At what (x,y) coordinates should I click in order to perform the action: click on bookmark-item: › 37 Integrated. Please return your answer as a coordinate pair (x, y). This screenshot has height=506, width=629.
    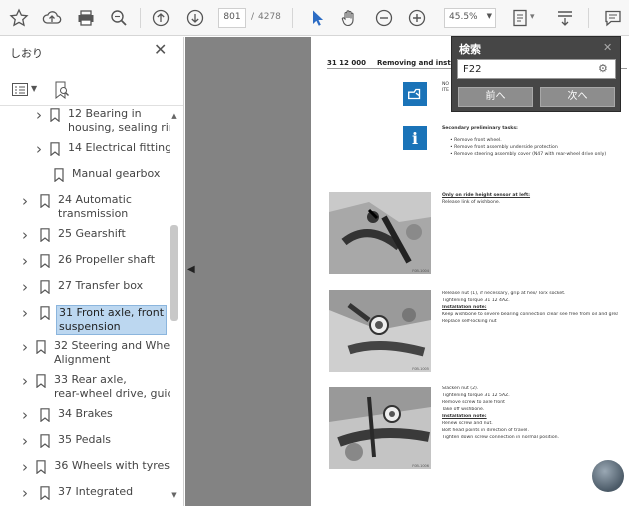
    Looking at the image, I should click on (85, 493).